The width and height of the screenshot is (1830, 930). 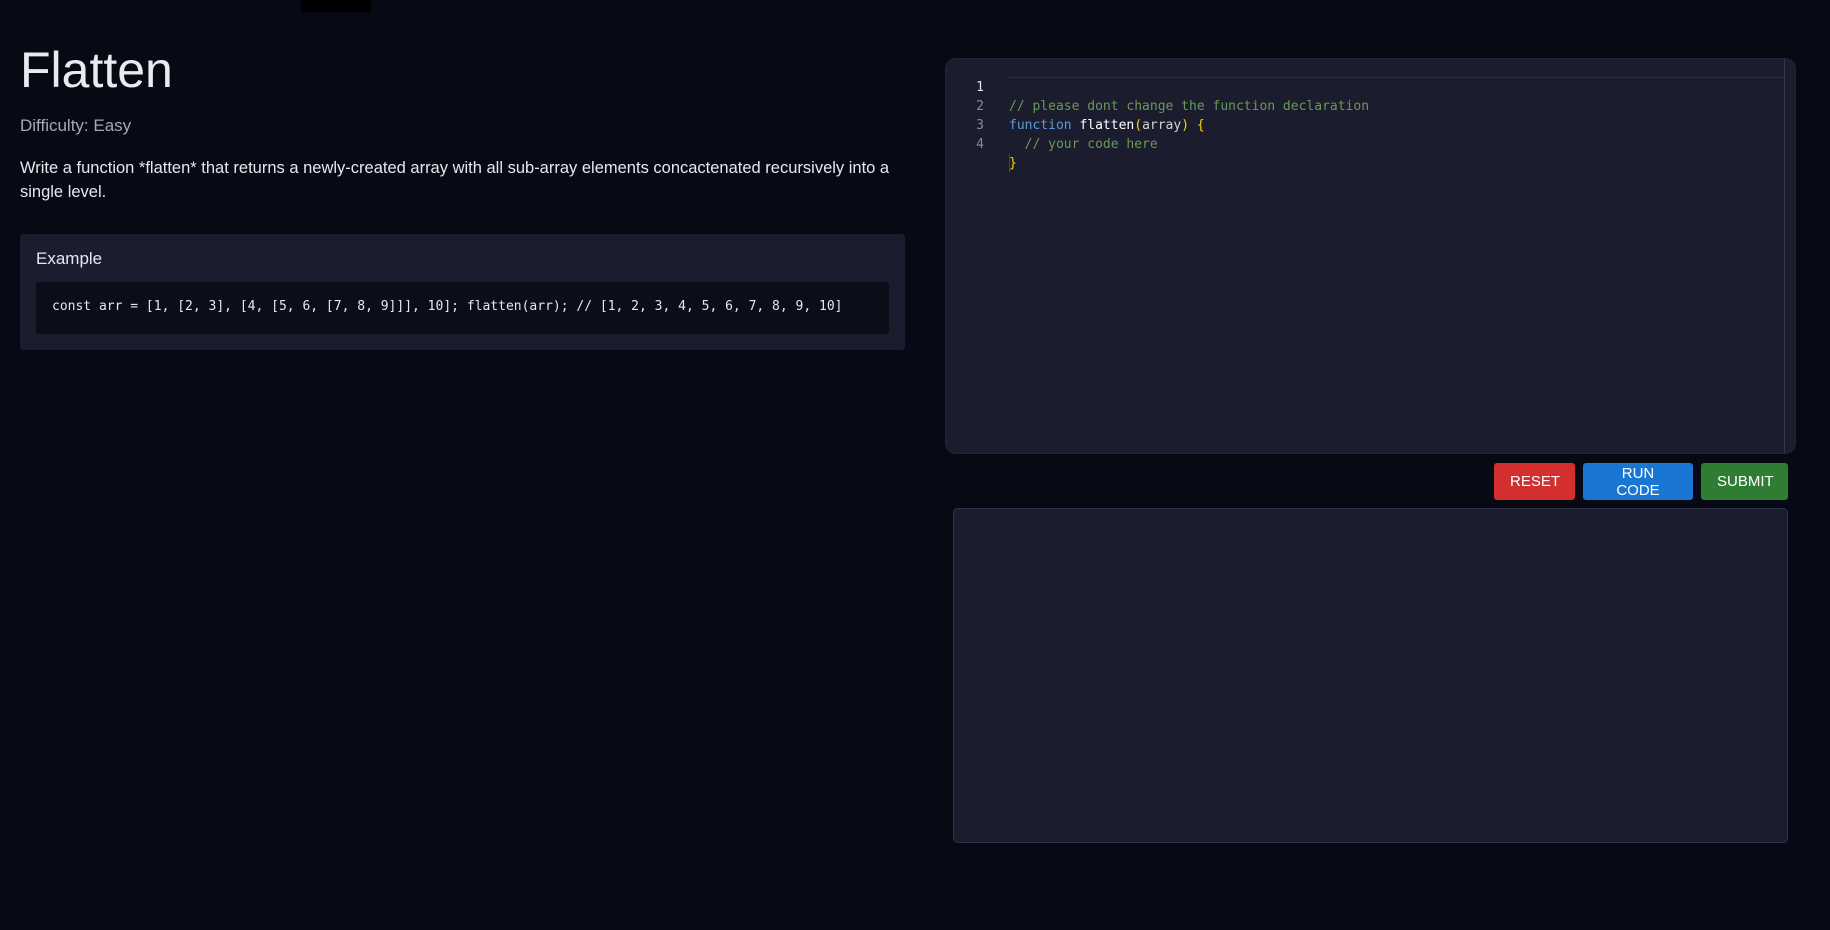 What do you see at coordinates (1370, 105) in the screenshot?
I see `code-line: 2 function flatten(array) {` at bounding box center [1370, 105].